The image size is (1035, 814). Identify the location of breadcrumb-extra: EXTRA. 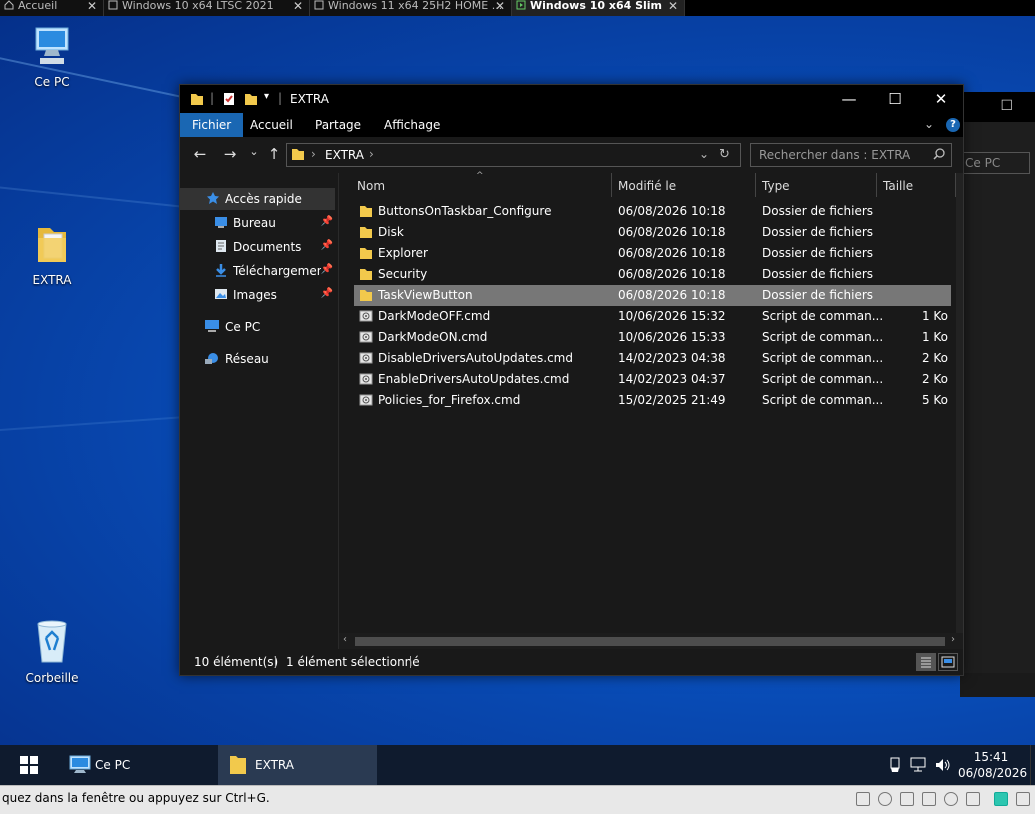
(344, 155).